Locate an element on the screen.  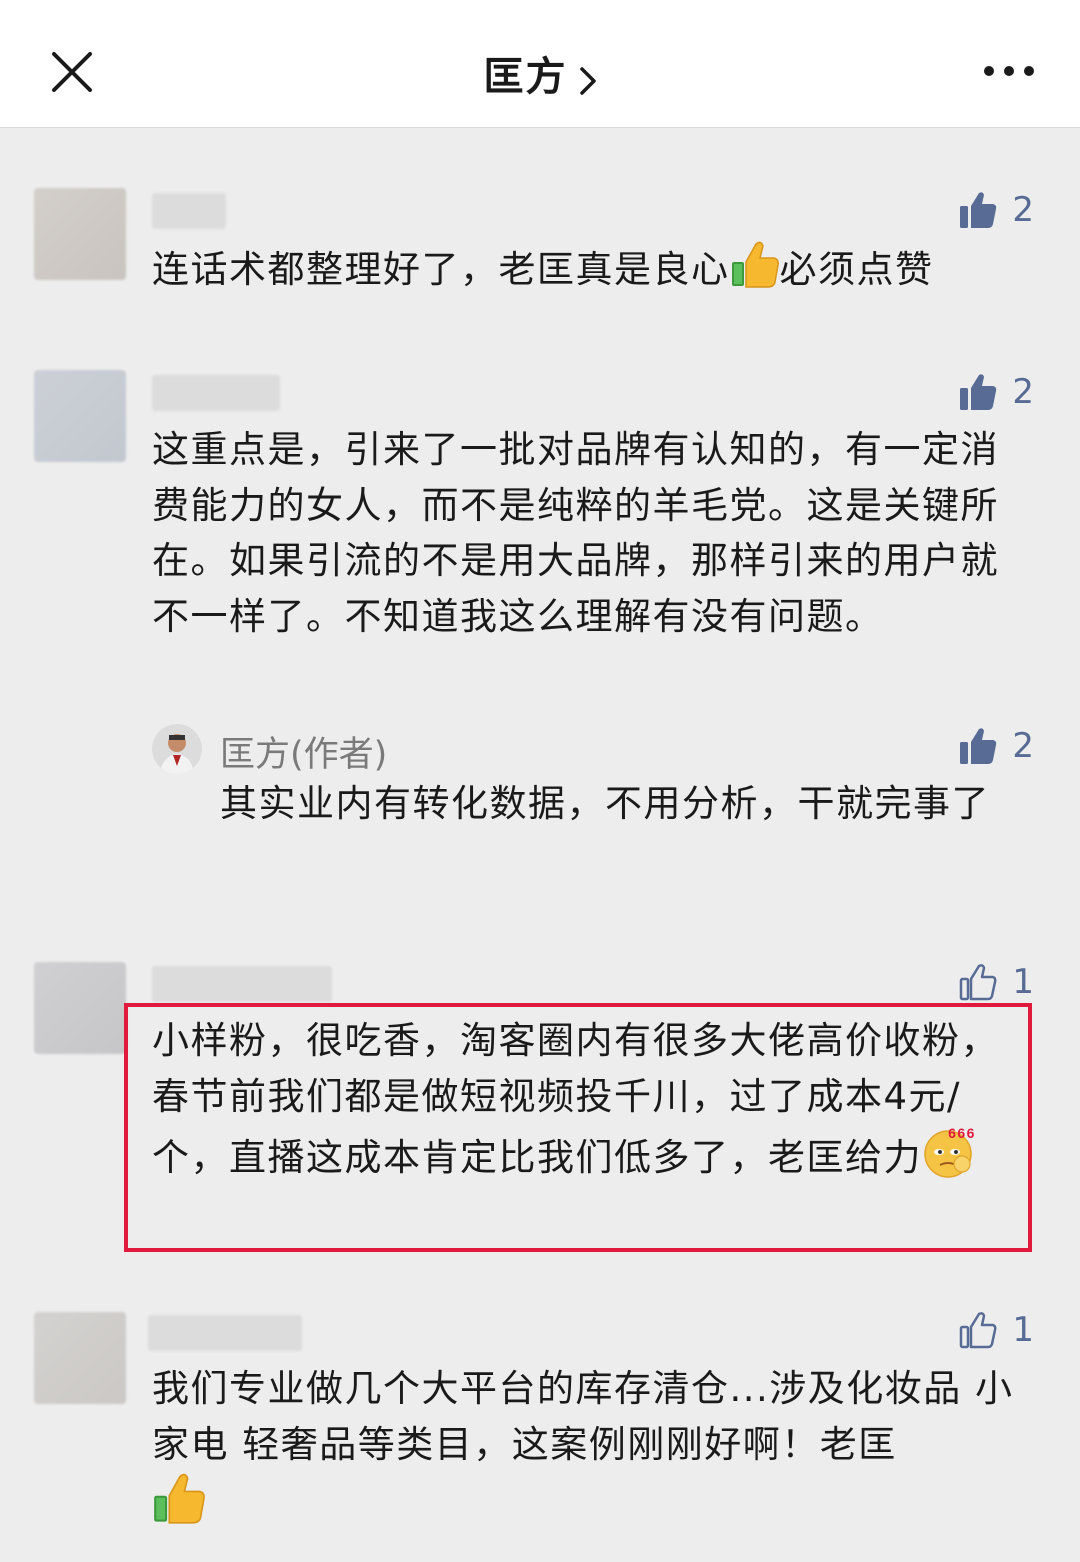
666-emoji-icon: 666 is located at coordinates (950, 1159).